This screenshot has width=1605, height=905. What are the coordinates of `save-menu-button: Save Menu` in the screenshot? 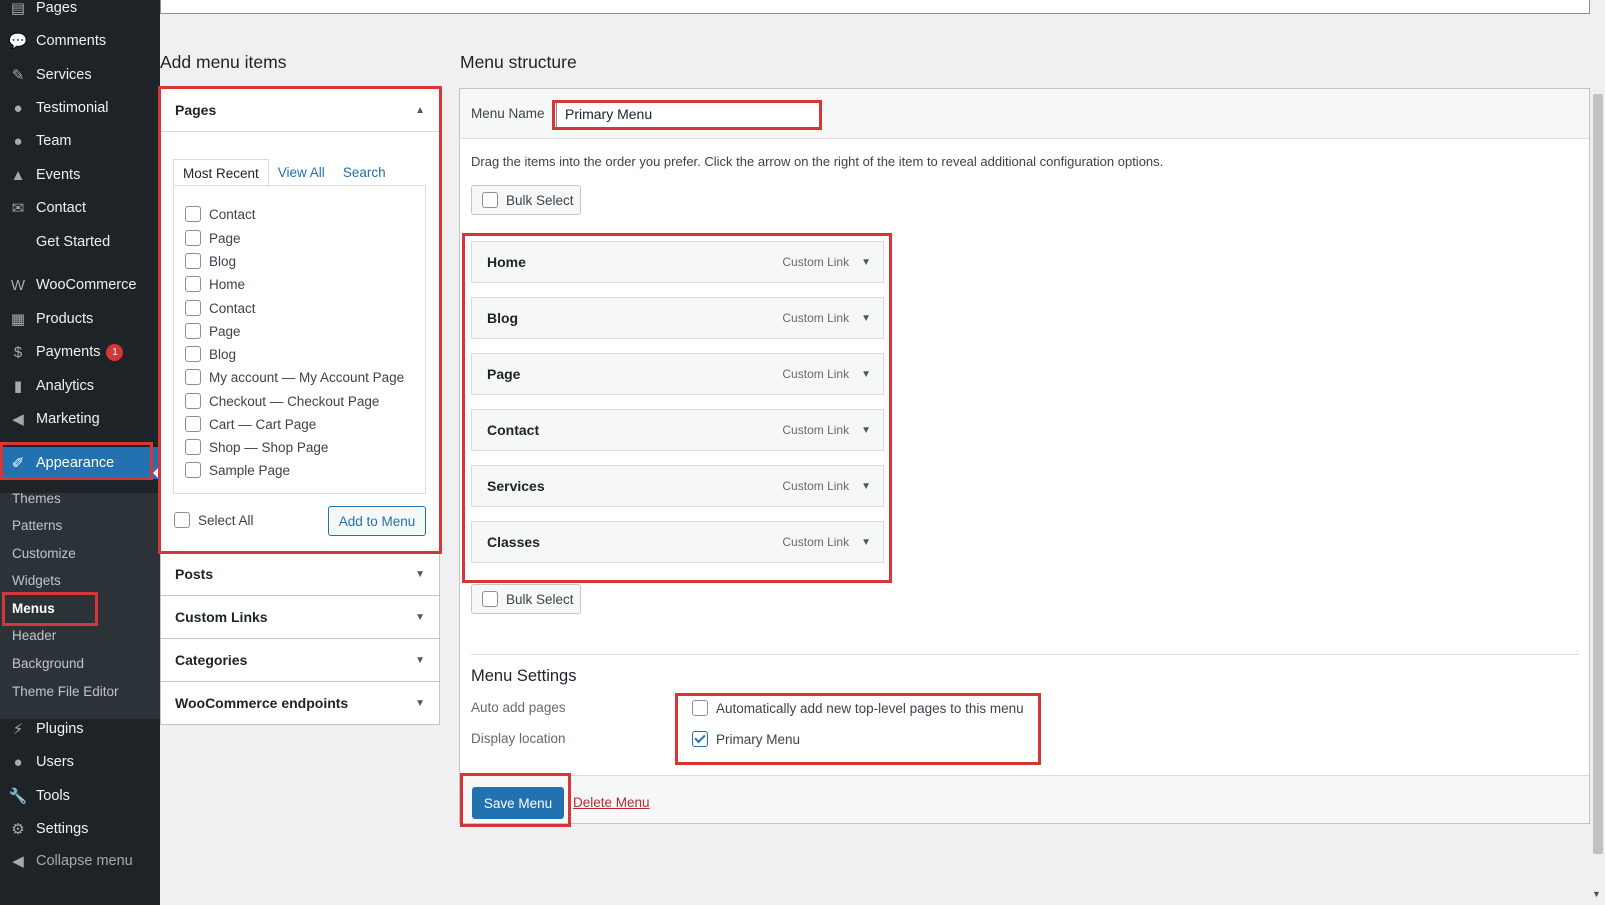 It's located at (518, 803).